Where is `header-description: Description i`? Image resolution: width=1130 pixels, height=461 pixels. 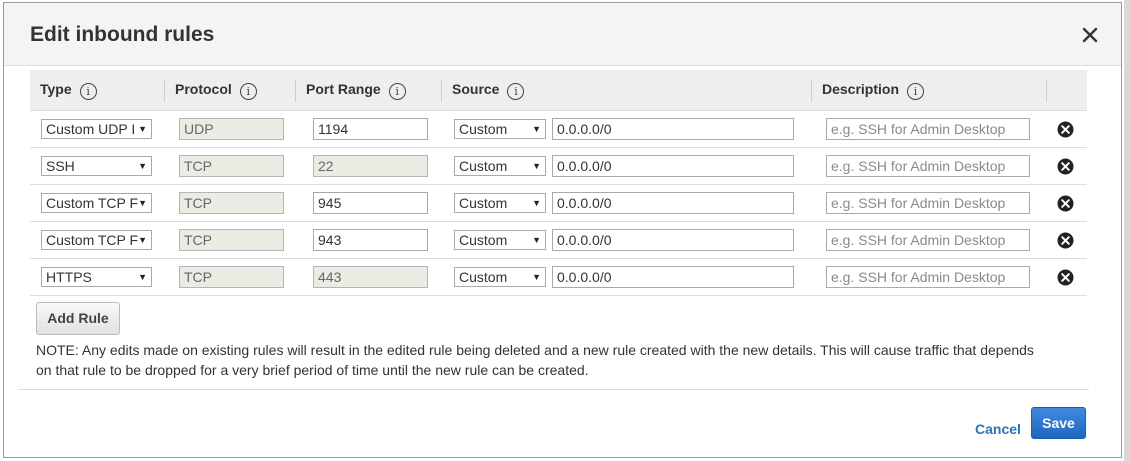
header-description: Description i is located at coordinates (929, 90).